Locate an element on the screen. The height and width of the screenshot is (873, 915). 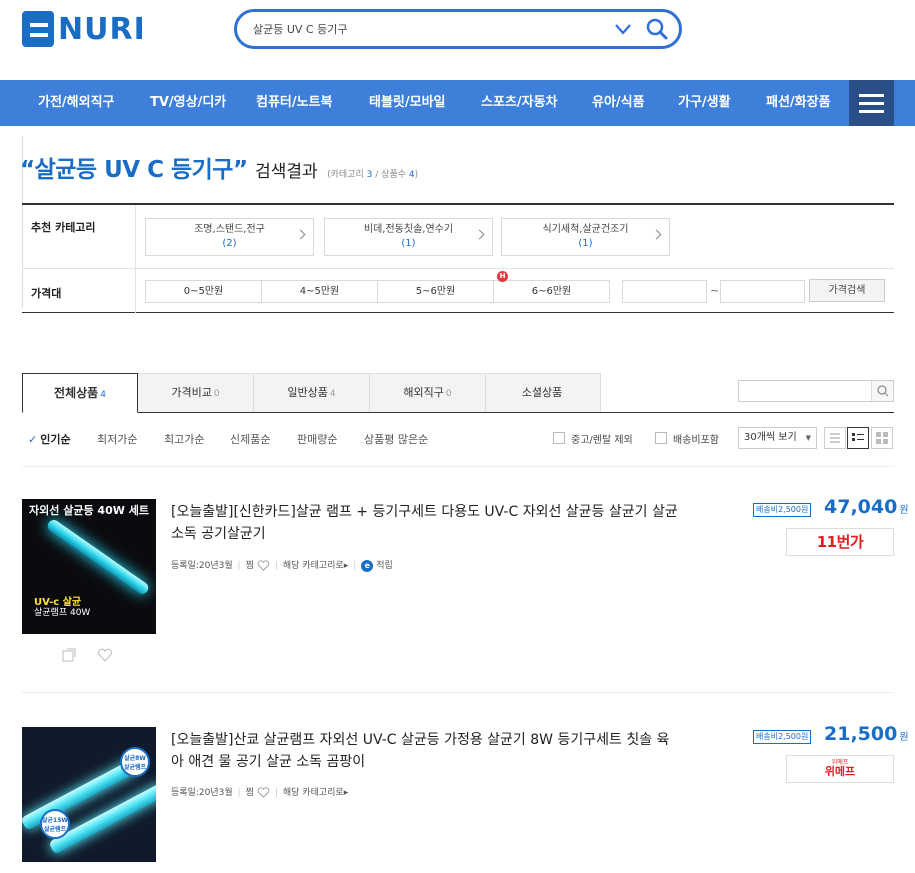
nav-item-fashion: 패션/화장품 is located at coordinates (798, 103).